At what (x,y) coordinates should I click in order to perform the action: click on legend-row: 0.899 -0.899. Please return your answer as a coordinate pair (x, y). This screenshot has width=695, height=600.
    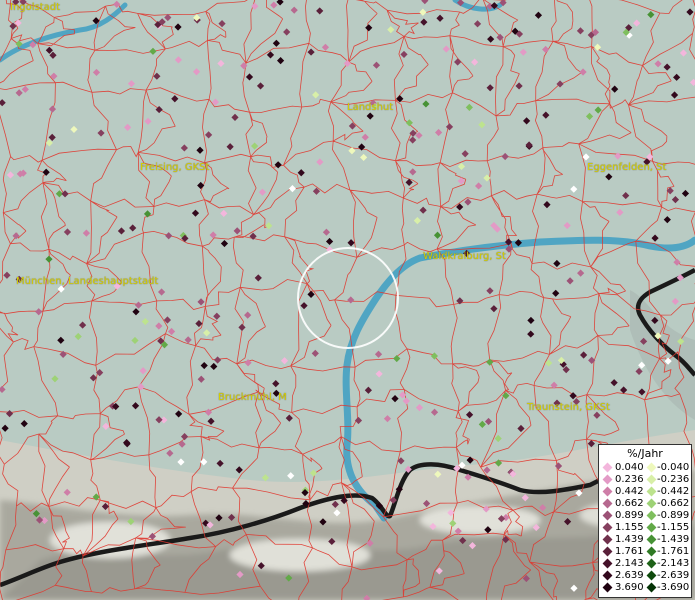
    Looking at the image, I should click on (645, 516).